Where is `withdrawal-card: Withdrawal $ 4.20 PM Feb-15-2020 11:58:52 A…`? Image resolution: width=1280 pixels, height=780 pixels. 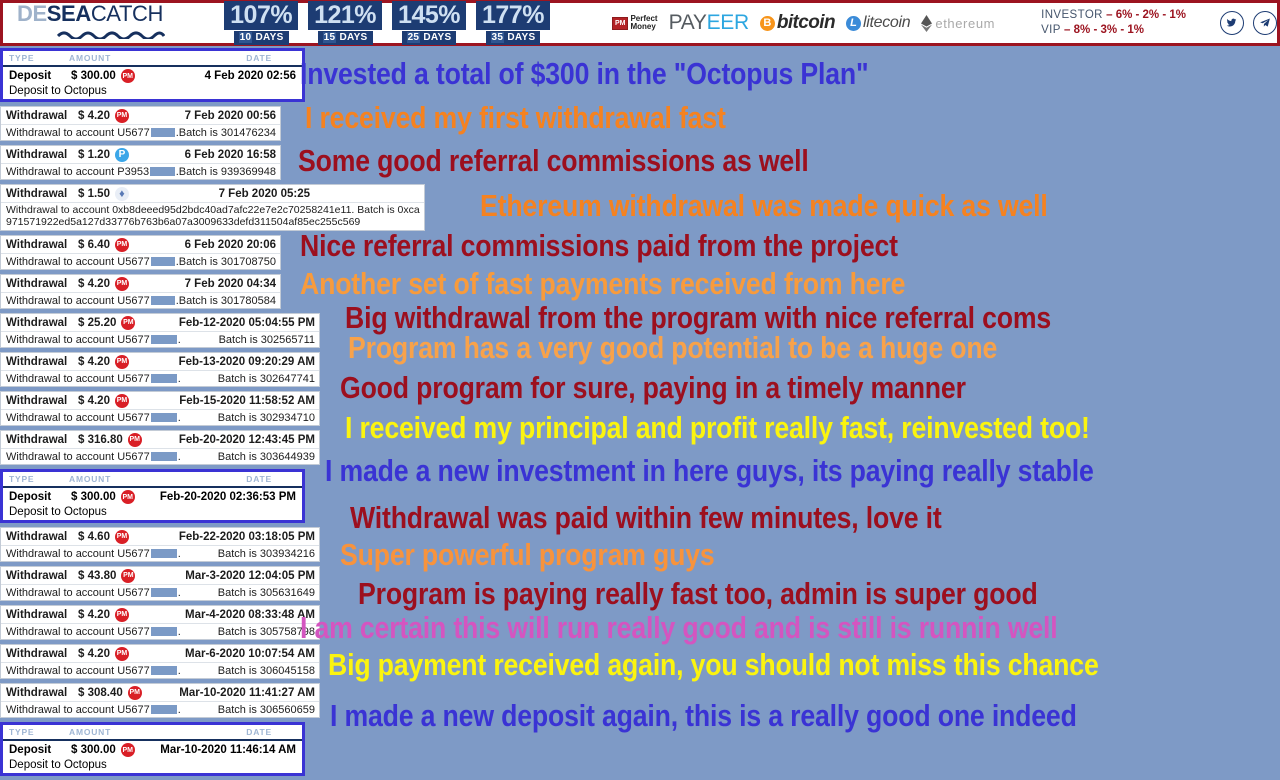
withdrawal-card: Withdrawal $ 4.20 PM Feb-15-2020 11:58:52 A… is located at coordinates (160, 408).